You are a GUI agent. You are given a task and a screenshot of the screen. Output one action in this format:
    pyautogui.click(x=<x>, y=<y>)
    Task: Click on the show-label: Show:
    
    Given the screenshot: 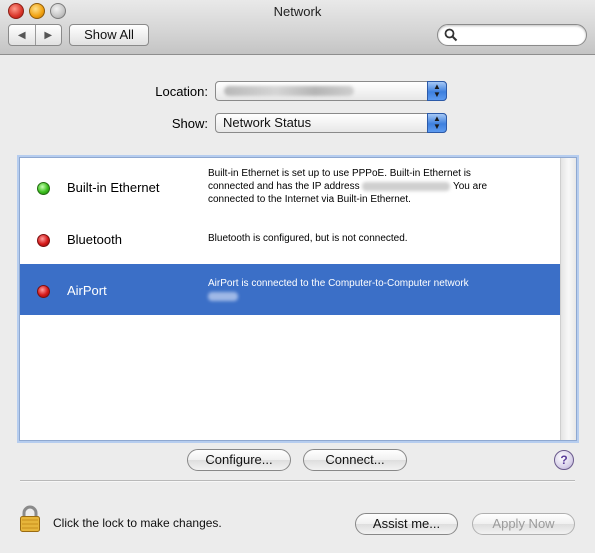 What is the action you would take?
    pyautogui.click(x=189, y=123)
    